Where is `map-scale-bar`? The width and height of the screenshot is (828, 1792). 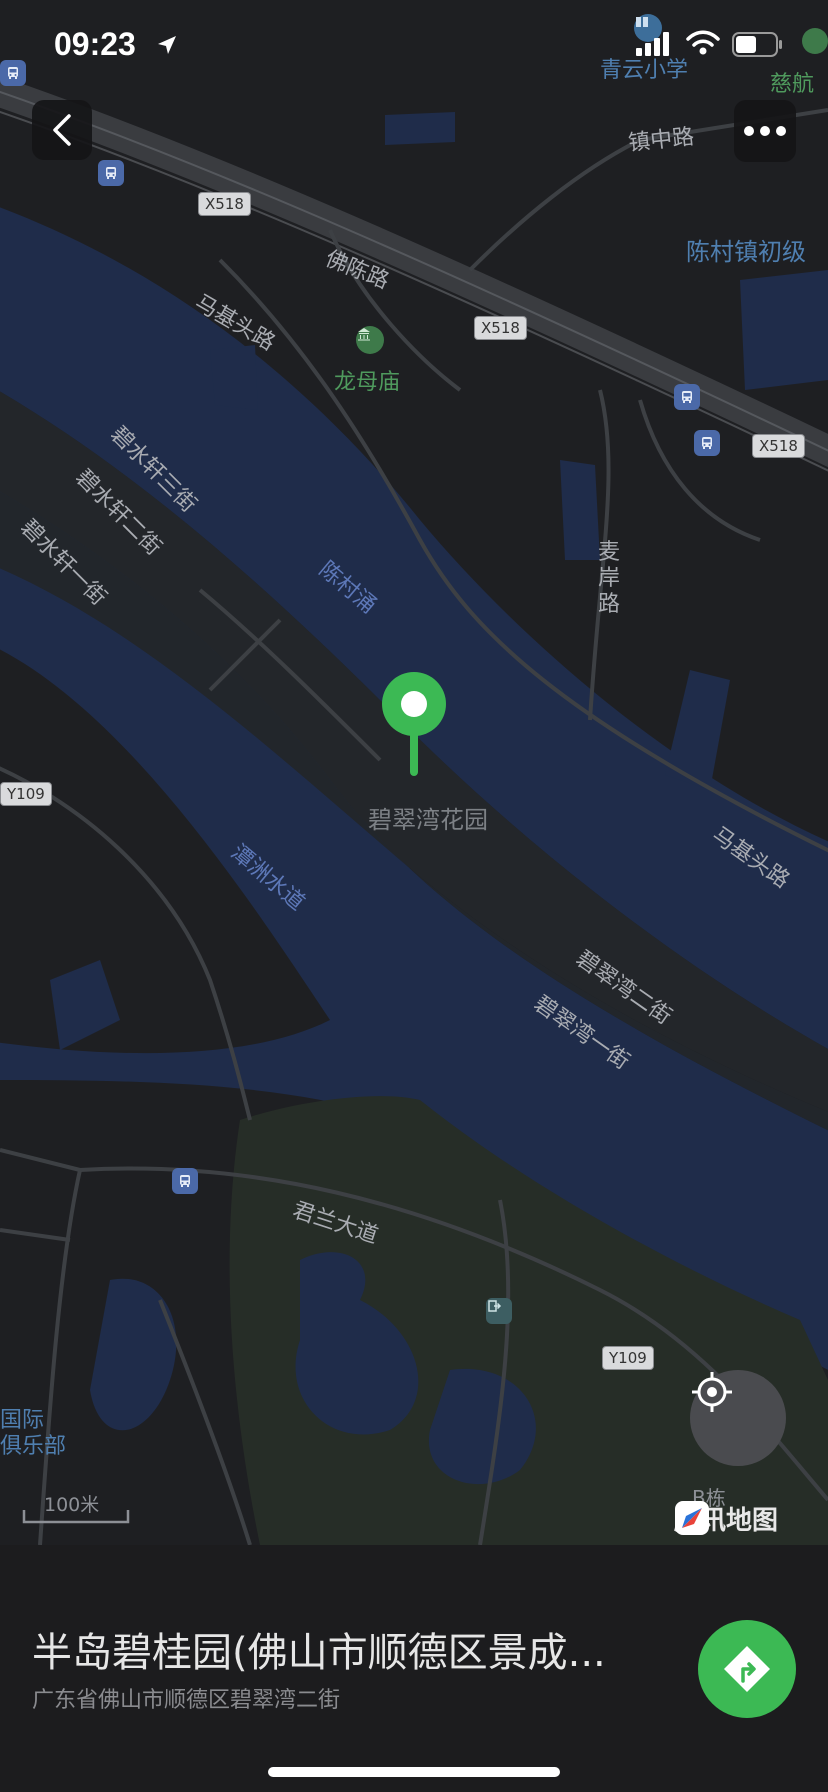 map-scale-bar is located at coordinates (76, 1517).